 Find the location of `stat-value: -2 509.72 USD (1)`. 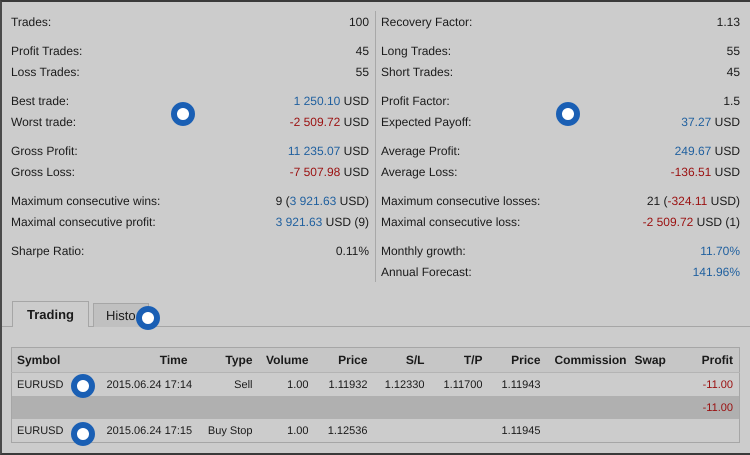

stat-value: -2 509.72 USD (1) is located at coordinates (691, 221).